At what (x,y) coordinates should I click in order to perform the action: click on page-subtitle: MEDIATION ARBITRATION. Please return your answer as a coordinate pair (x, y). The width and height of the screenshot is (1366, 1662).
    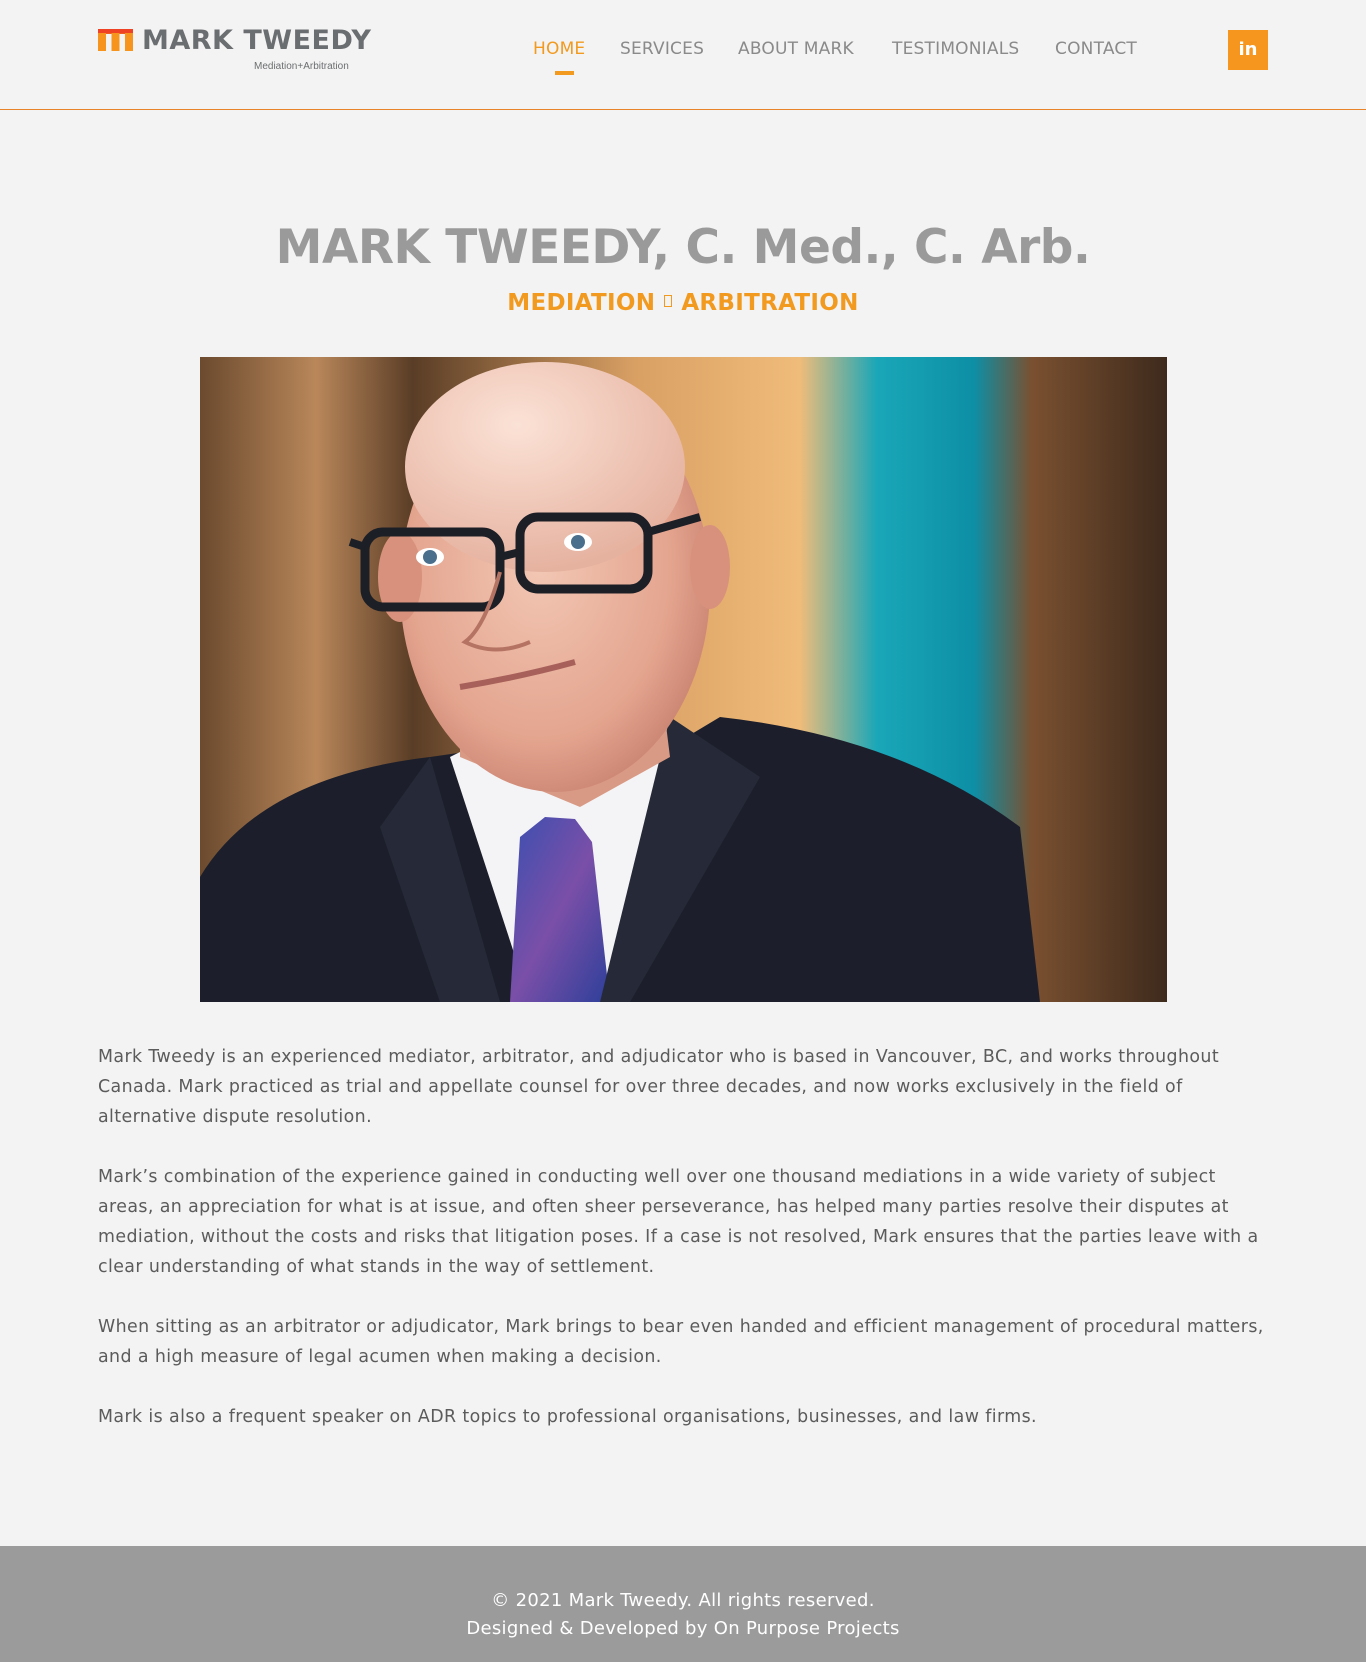
    Looking at the image, I should click on (683, 303).